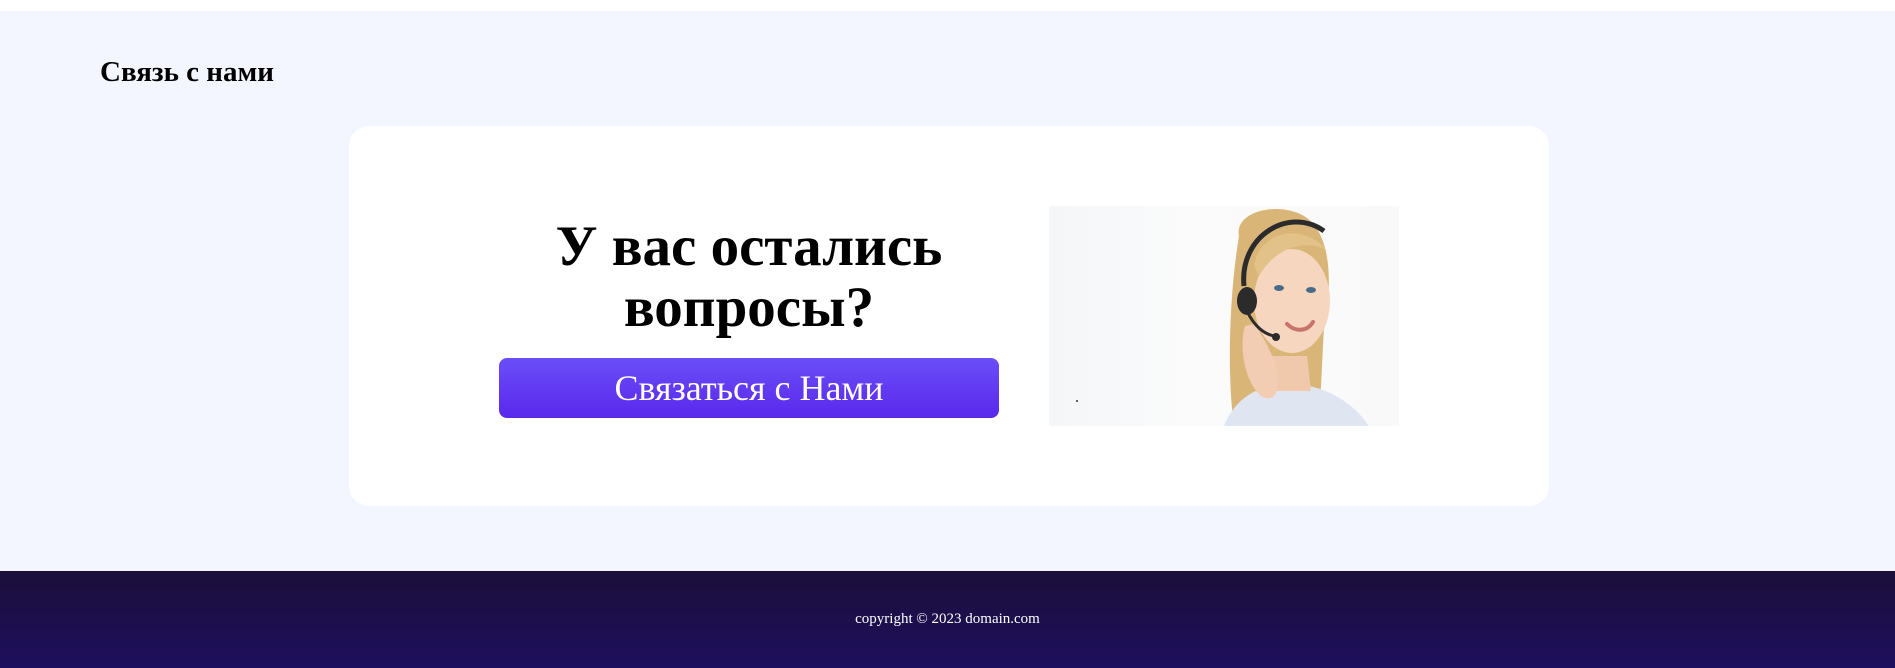 The image size is (1895, 668). I want to click on card-heading: У вас остались вопросы?, so click(749, 277).